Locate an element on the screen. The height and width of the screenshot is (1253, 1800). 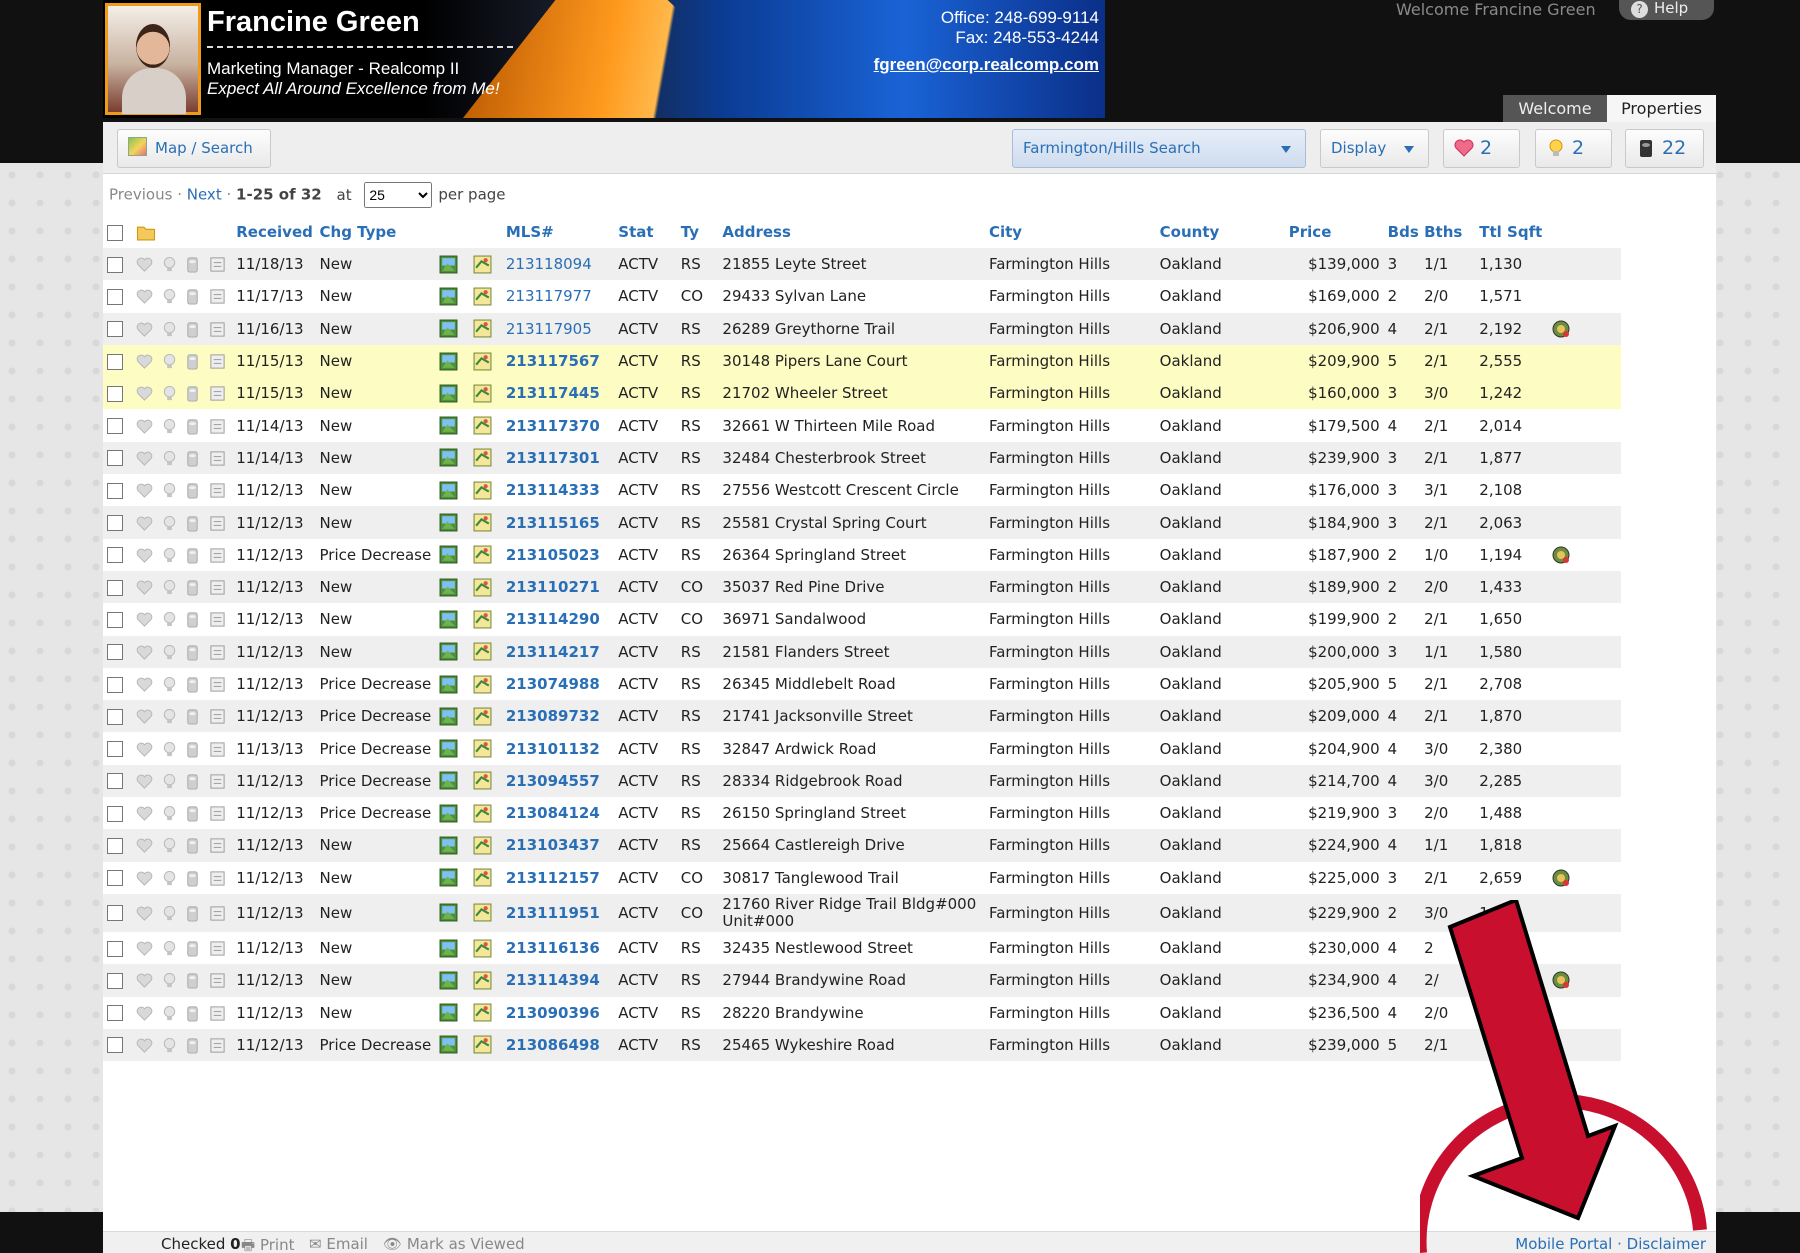
agent-email-link: fgreen@corp.realcomp.com is located at coordinates (986, 65).